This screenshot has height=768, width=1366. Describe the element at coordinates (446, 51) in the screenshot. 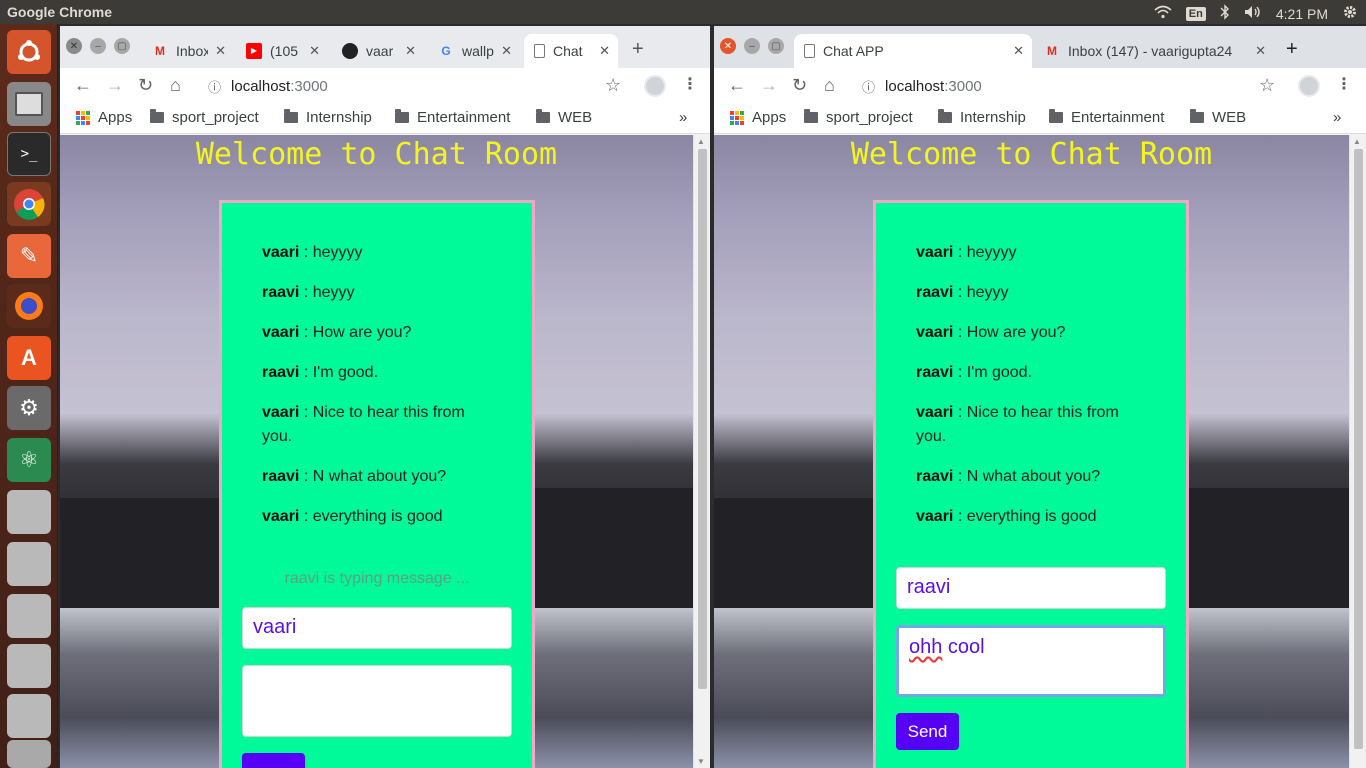

I see `google-icon: G` at that location.